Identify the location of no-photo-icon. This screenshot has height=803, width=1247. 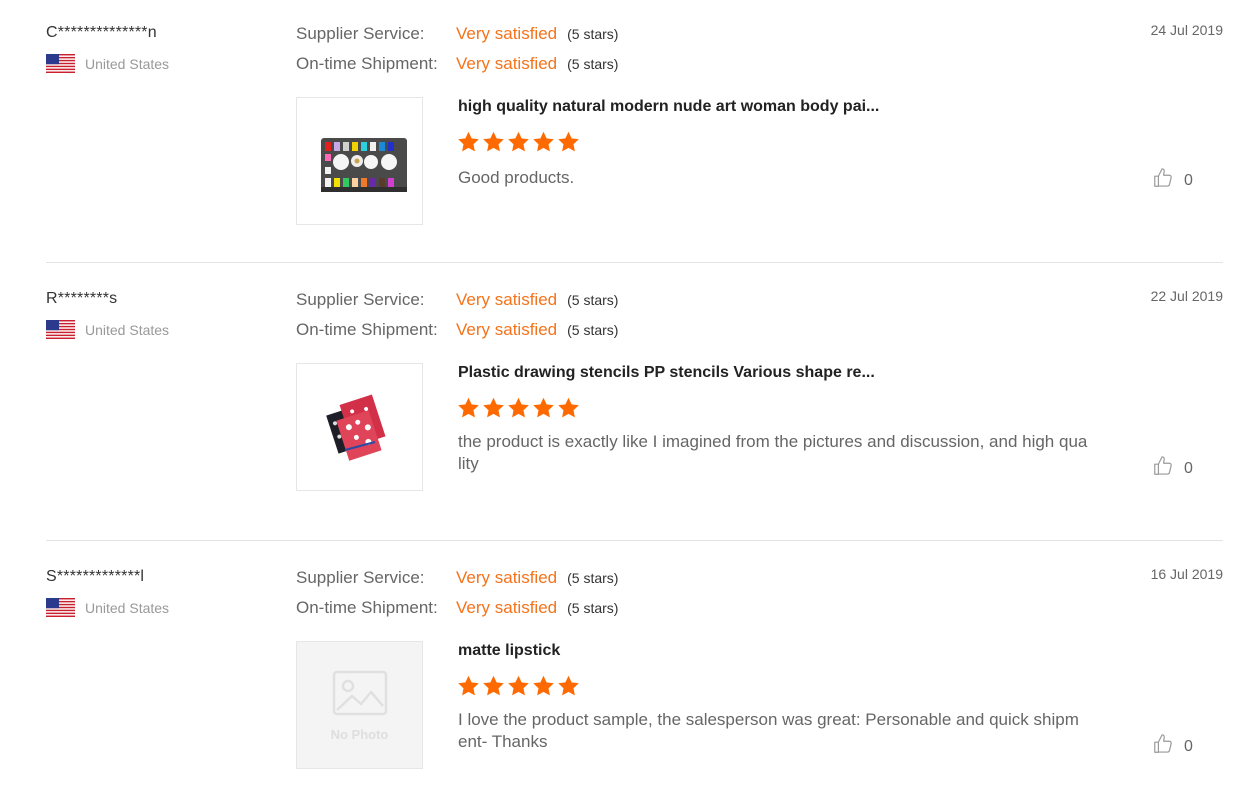
(360, 693).